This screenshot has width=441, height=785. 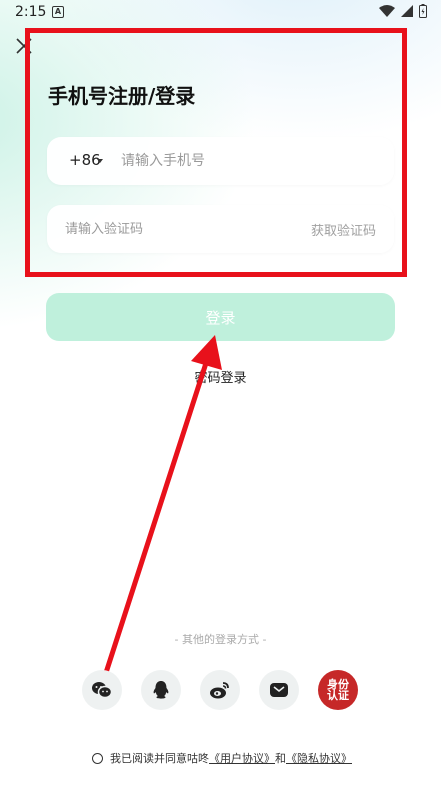 What do you see at coordinates (343, 229) in the screenshot?
I see `get-code-button: 获取验证码` at bounding box center [343, 229].